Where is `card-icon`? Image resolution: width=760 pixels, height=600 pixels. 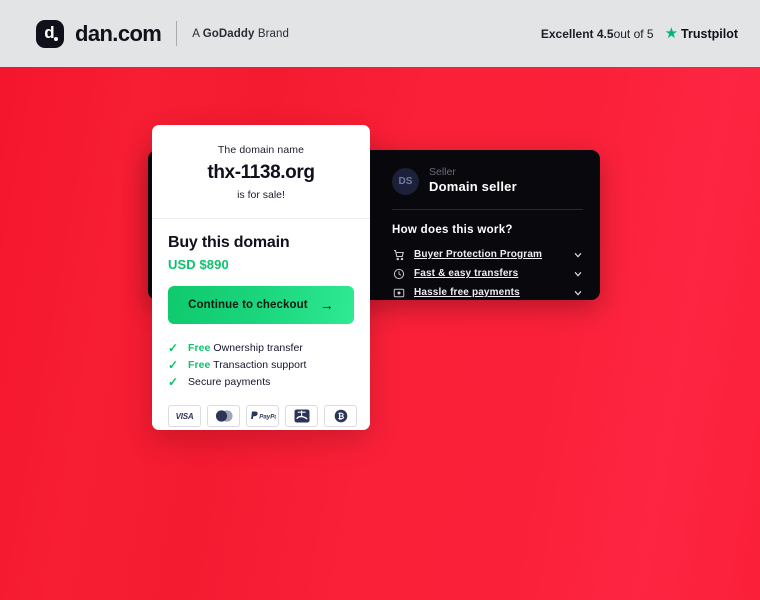
card-icon is located at coordinates (398, 292).